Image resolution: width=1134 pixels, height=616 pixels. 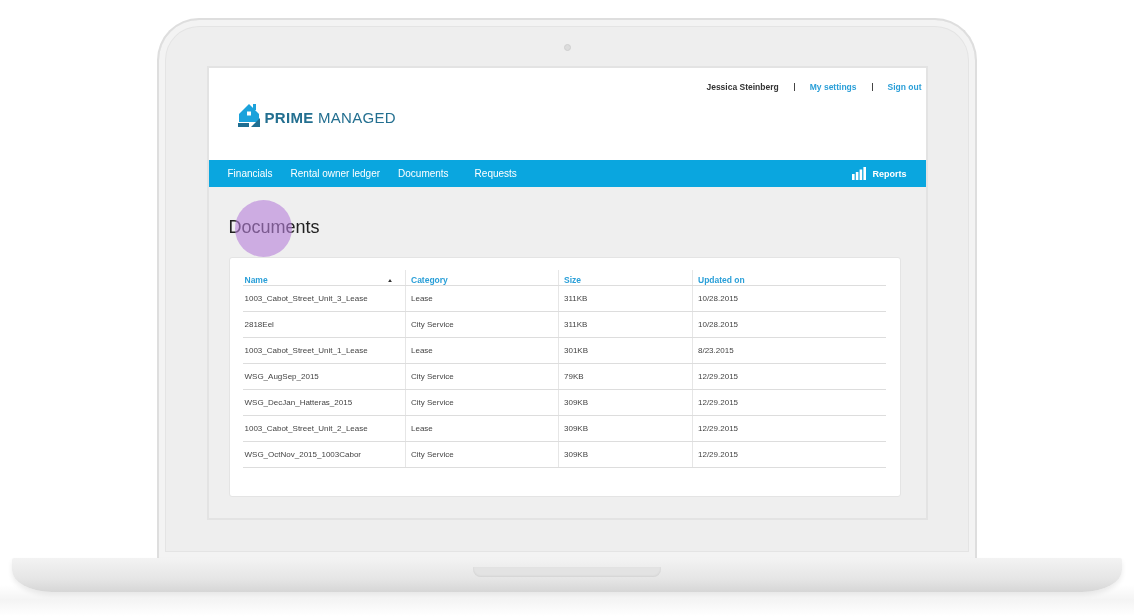 What do you see at coordinates (248, 114) in the screenshot?
I see `house-logo-icon` at bounding box center [248, 114].